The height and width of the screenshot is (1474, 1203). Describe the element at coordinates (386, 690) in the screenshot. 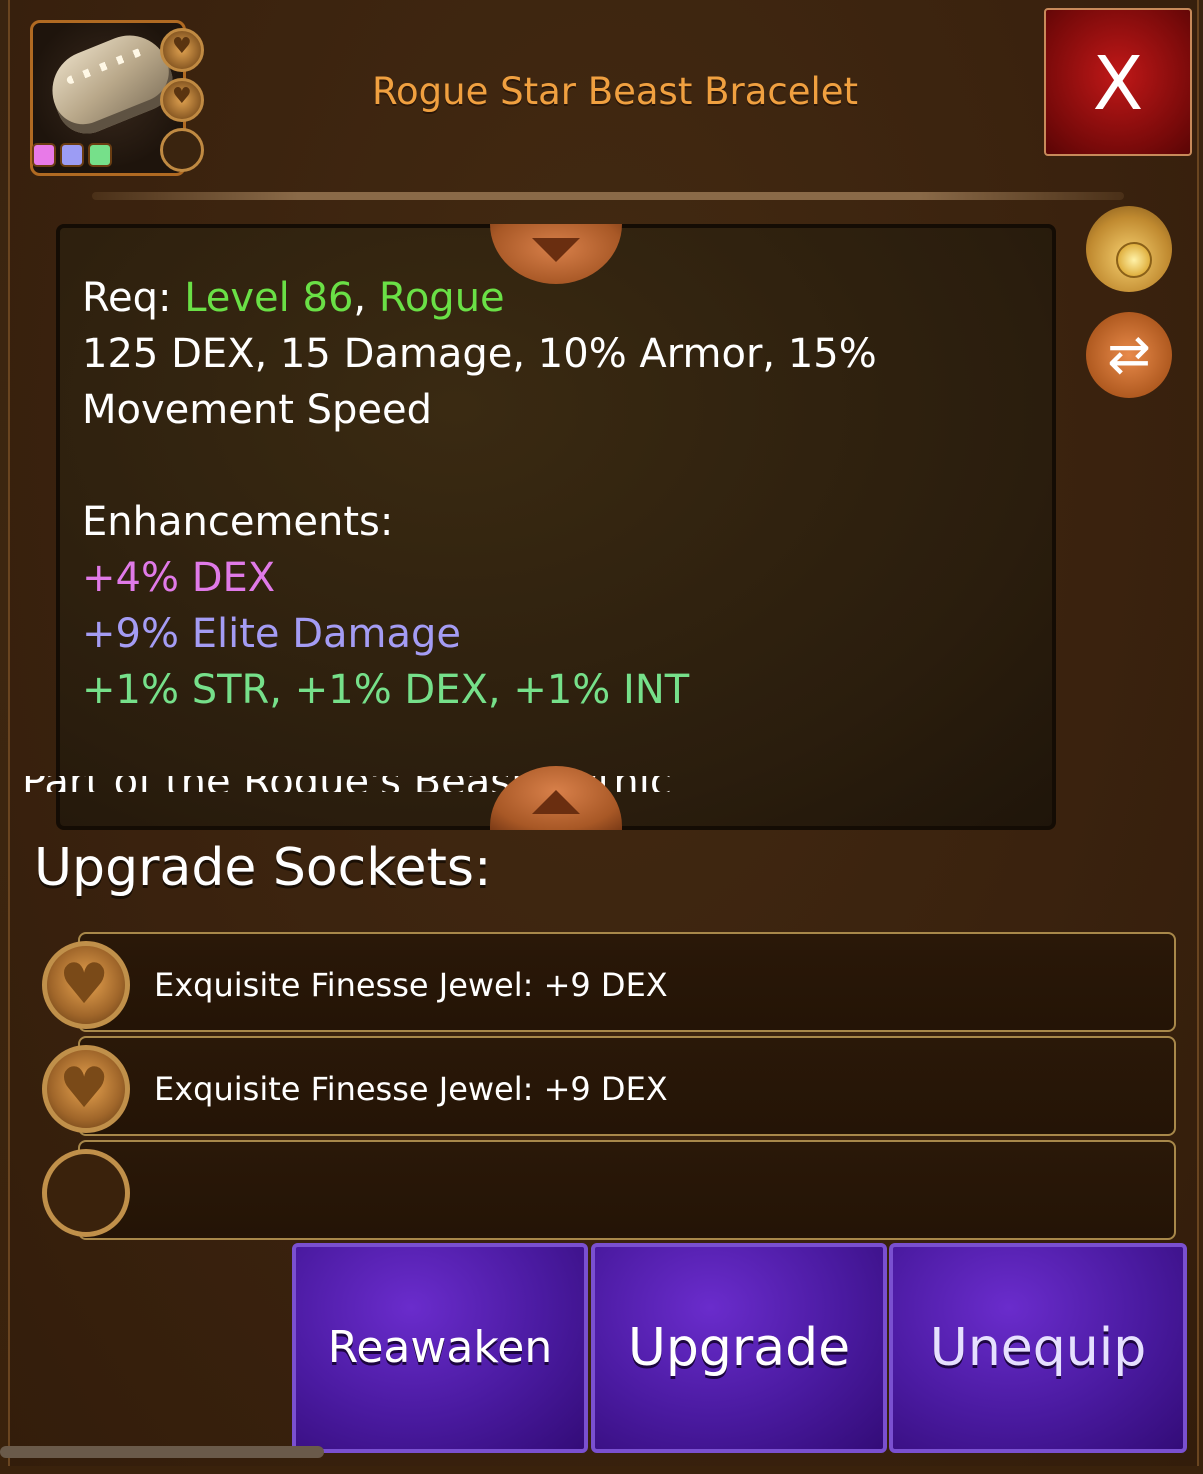

I see `enhancement-attributes: +1% STR, +1% DEX, +1% INT` at that location.